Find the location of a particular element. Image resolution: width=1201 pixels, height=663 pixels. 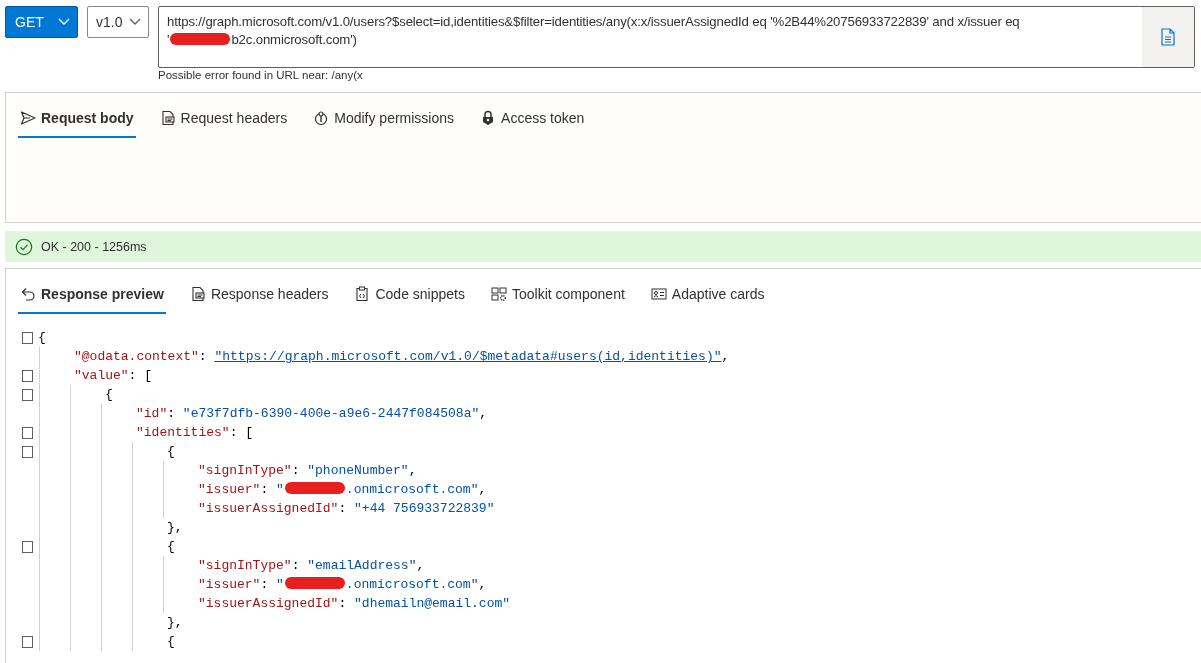

url-error-hint: Possible error found in URL near: /any(x is located at coordinates (261, 75).